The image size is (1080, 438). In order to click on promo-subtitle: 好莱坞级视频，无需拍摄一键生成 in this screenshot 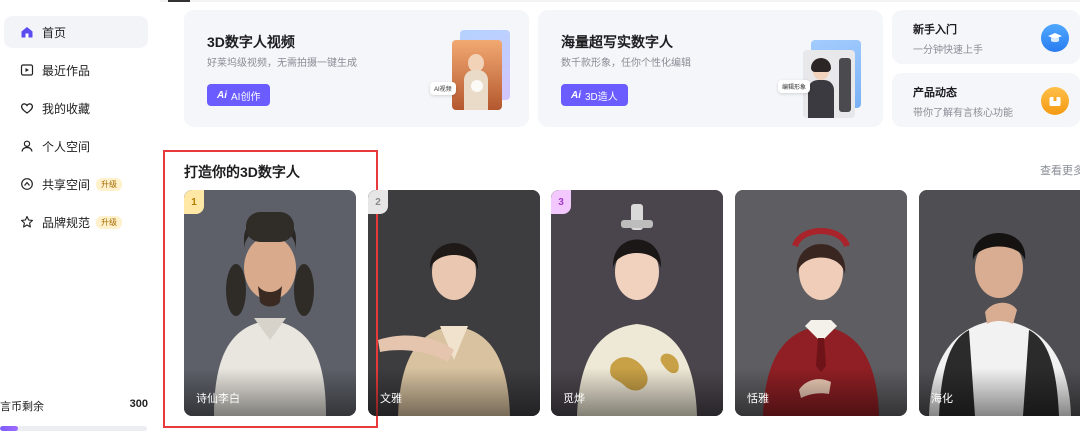, I will do `click(282, 63)`.